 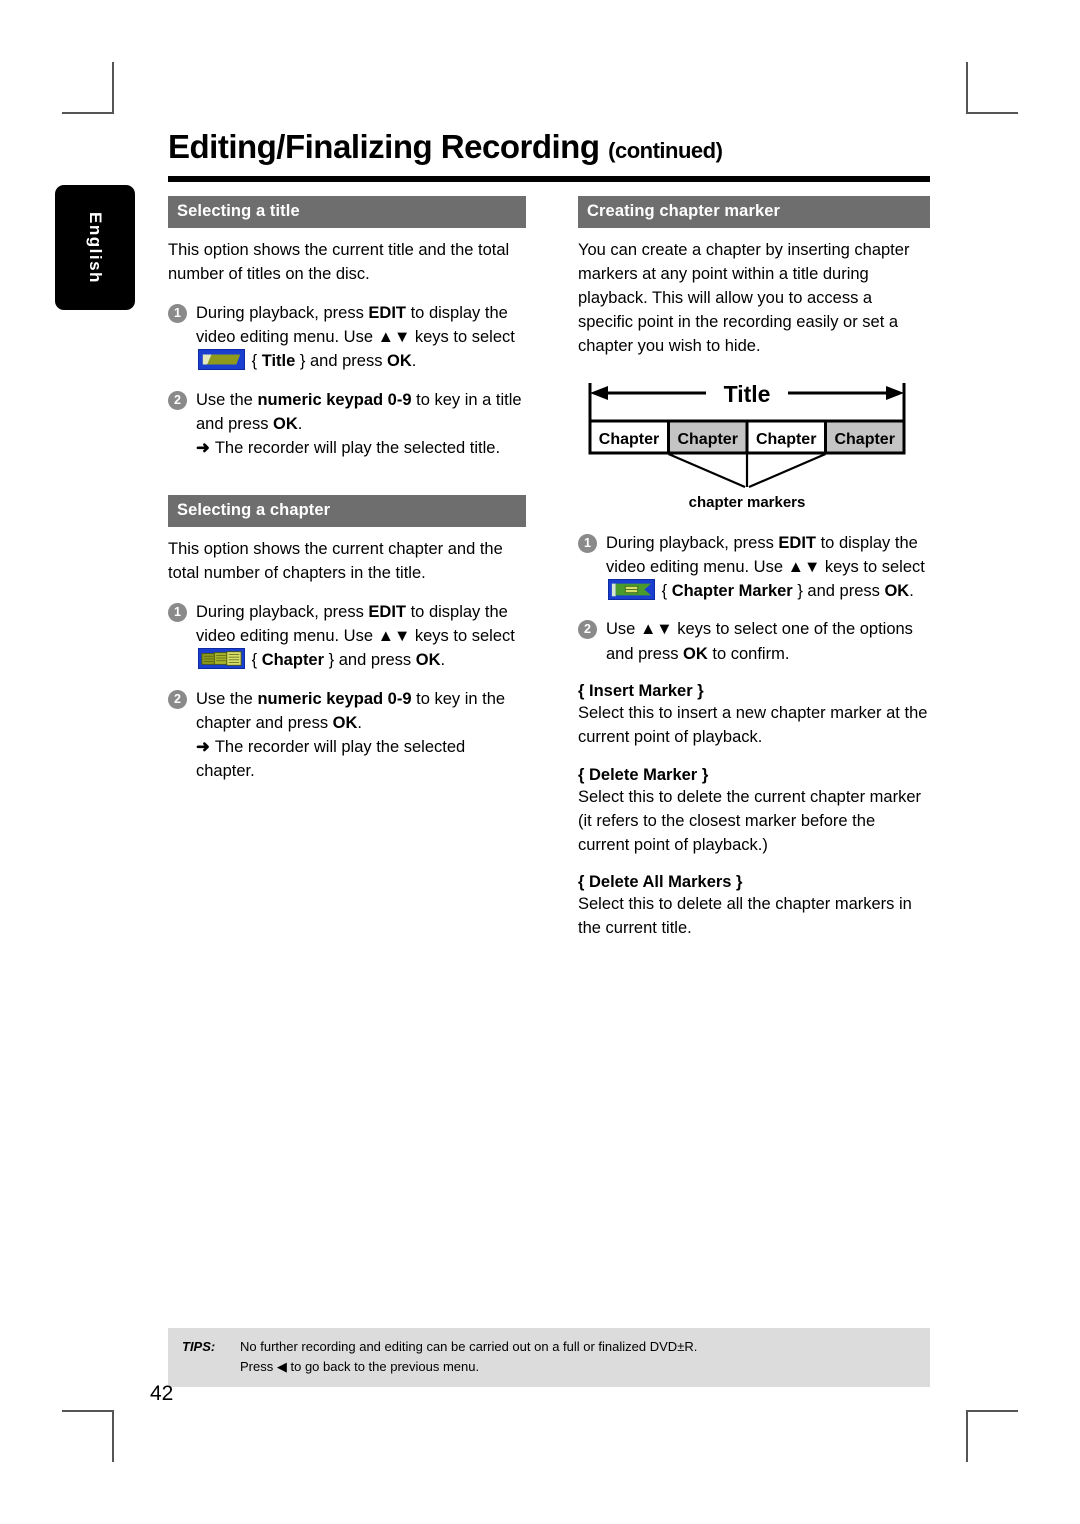 I want to click on page-title-suffix: (continued), so click(x=665, y=150).